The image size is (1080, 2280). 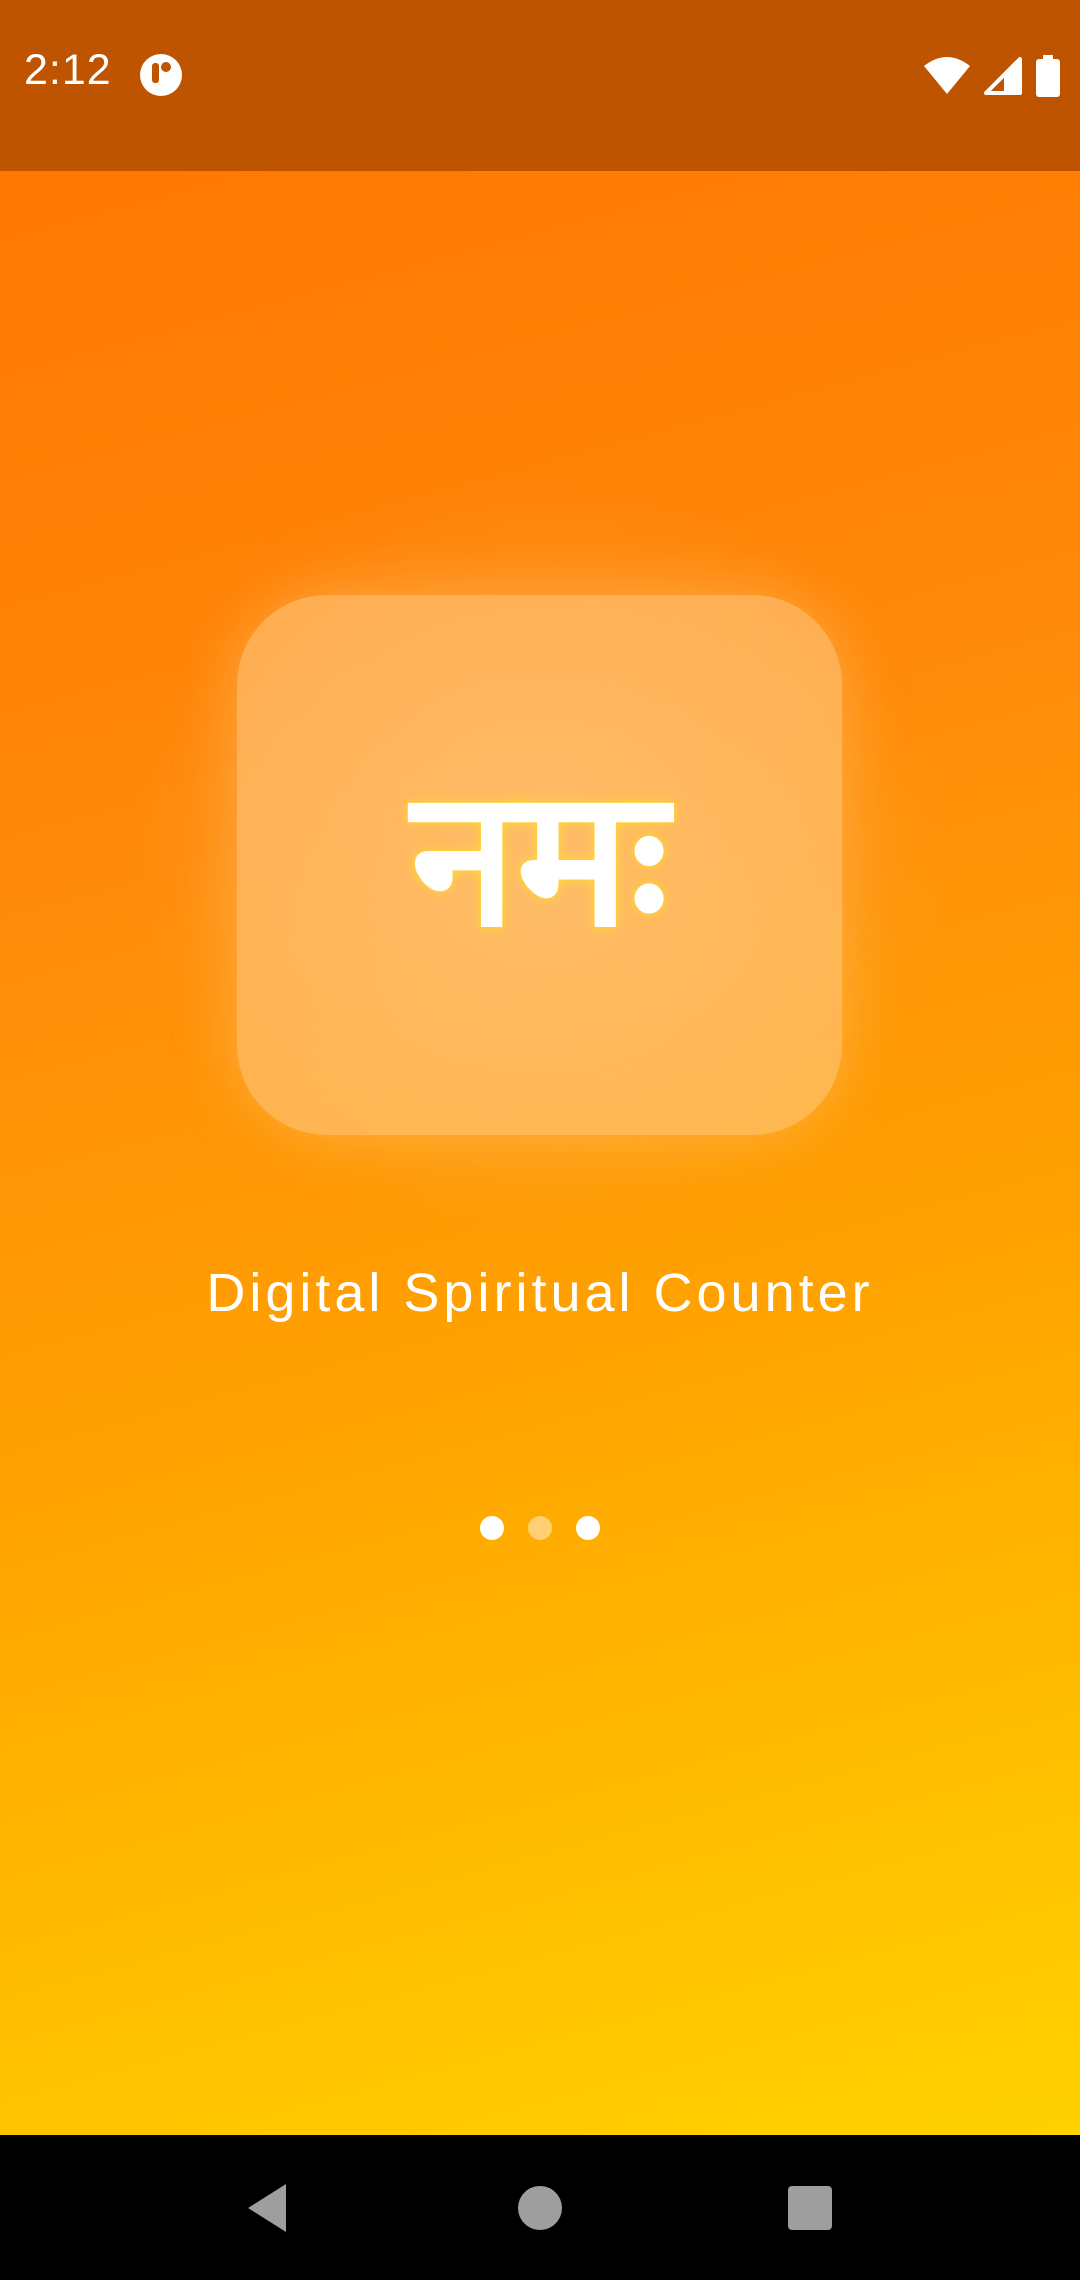 I want to click on logo-text: नमः, so click(x=539, y=858).